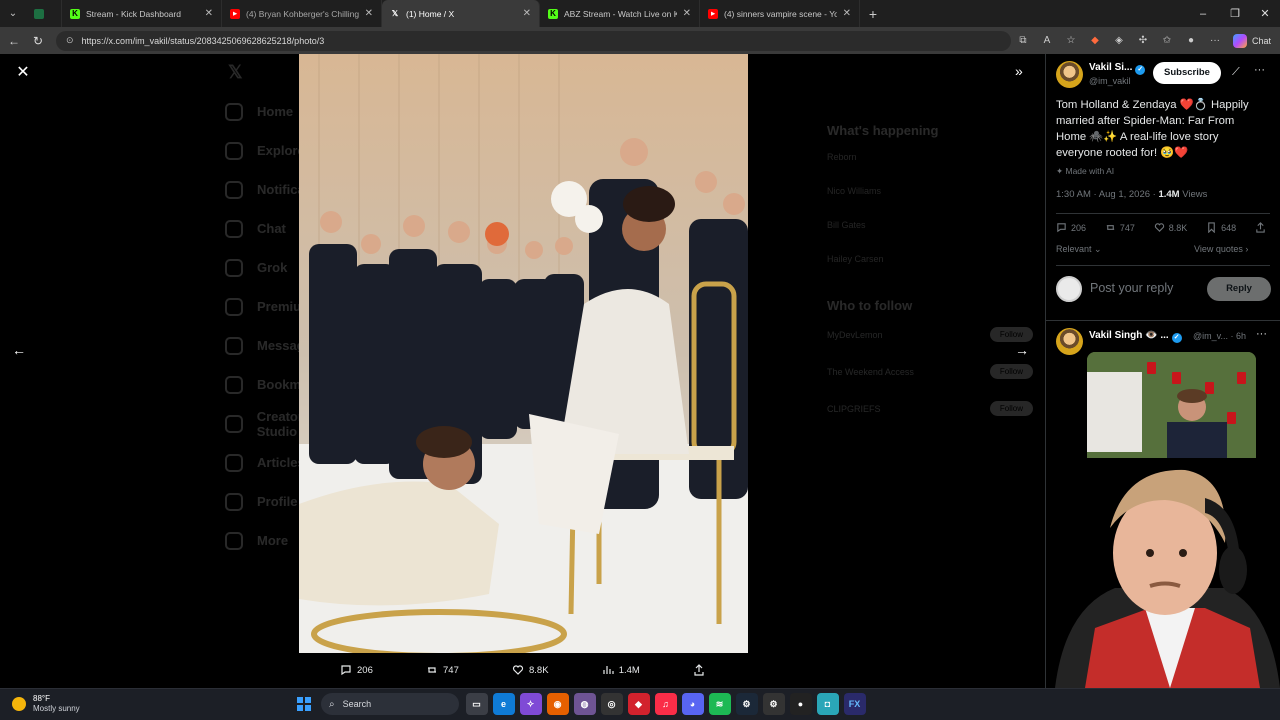  Describe the element at coordinates (1069, 74) in the screenshot. I see `author-avatar` at that location.